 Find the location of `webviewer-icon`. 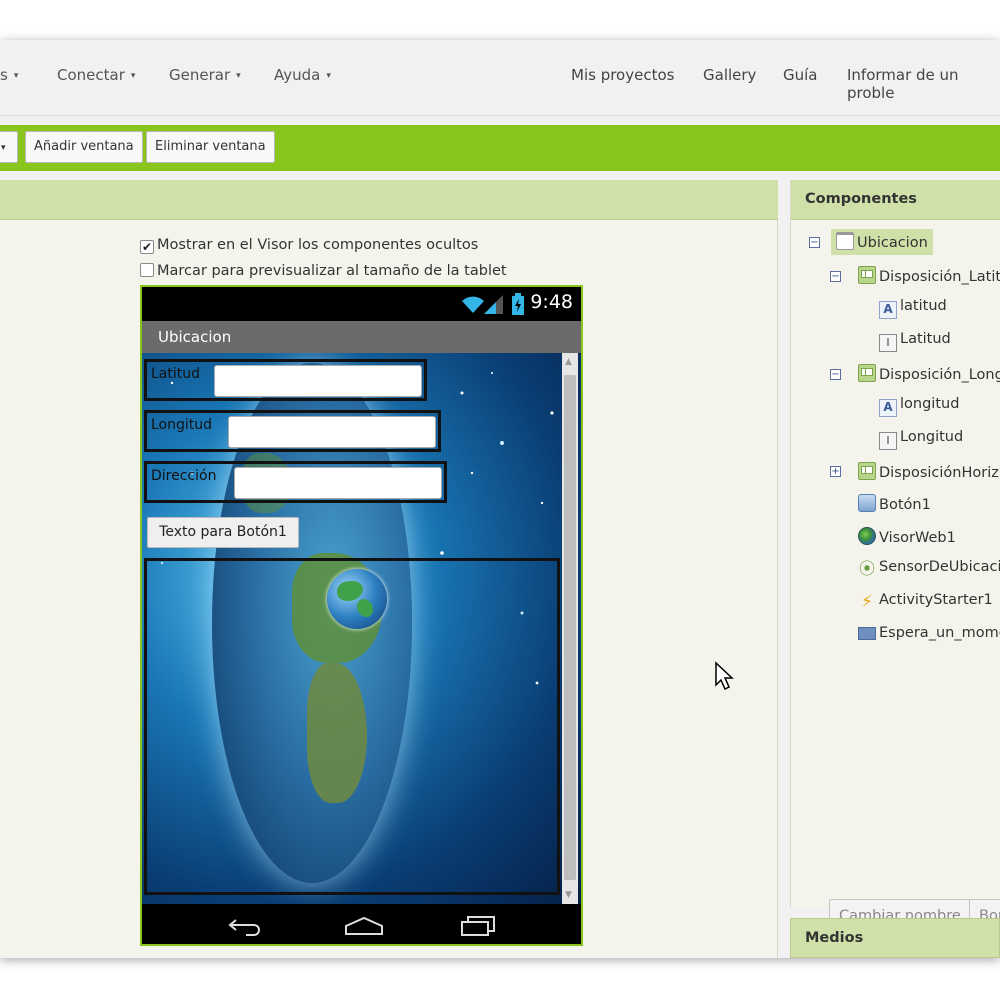

webviewer-icon is located at coordinates (867, 536).